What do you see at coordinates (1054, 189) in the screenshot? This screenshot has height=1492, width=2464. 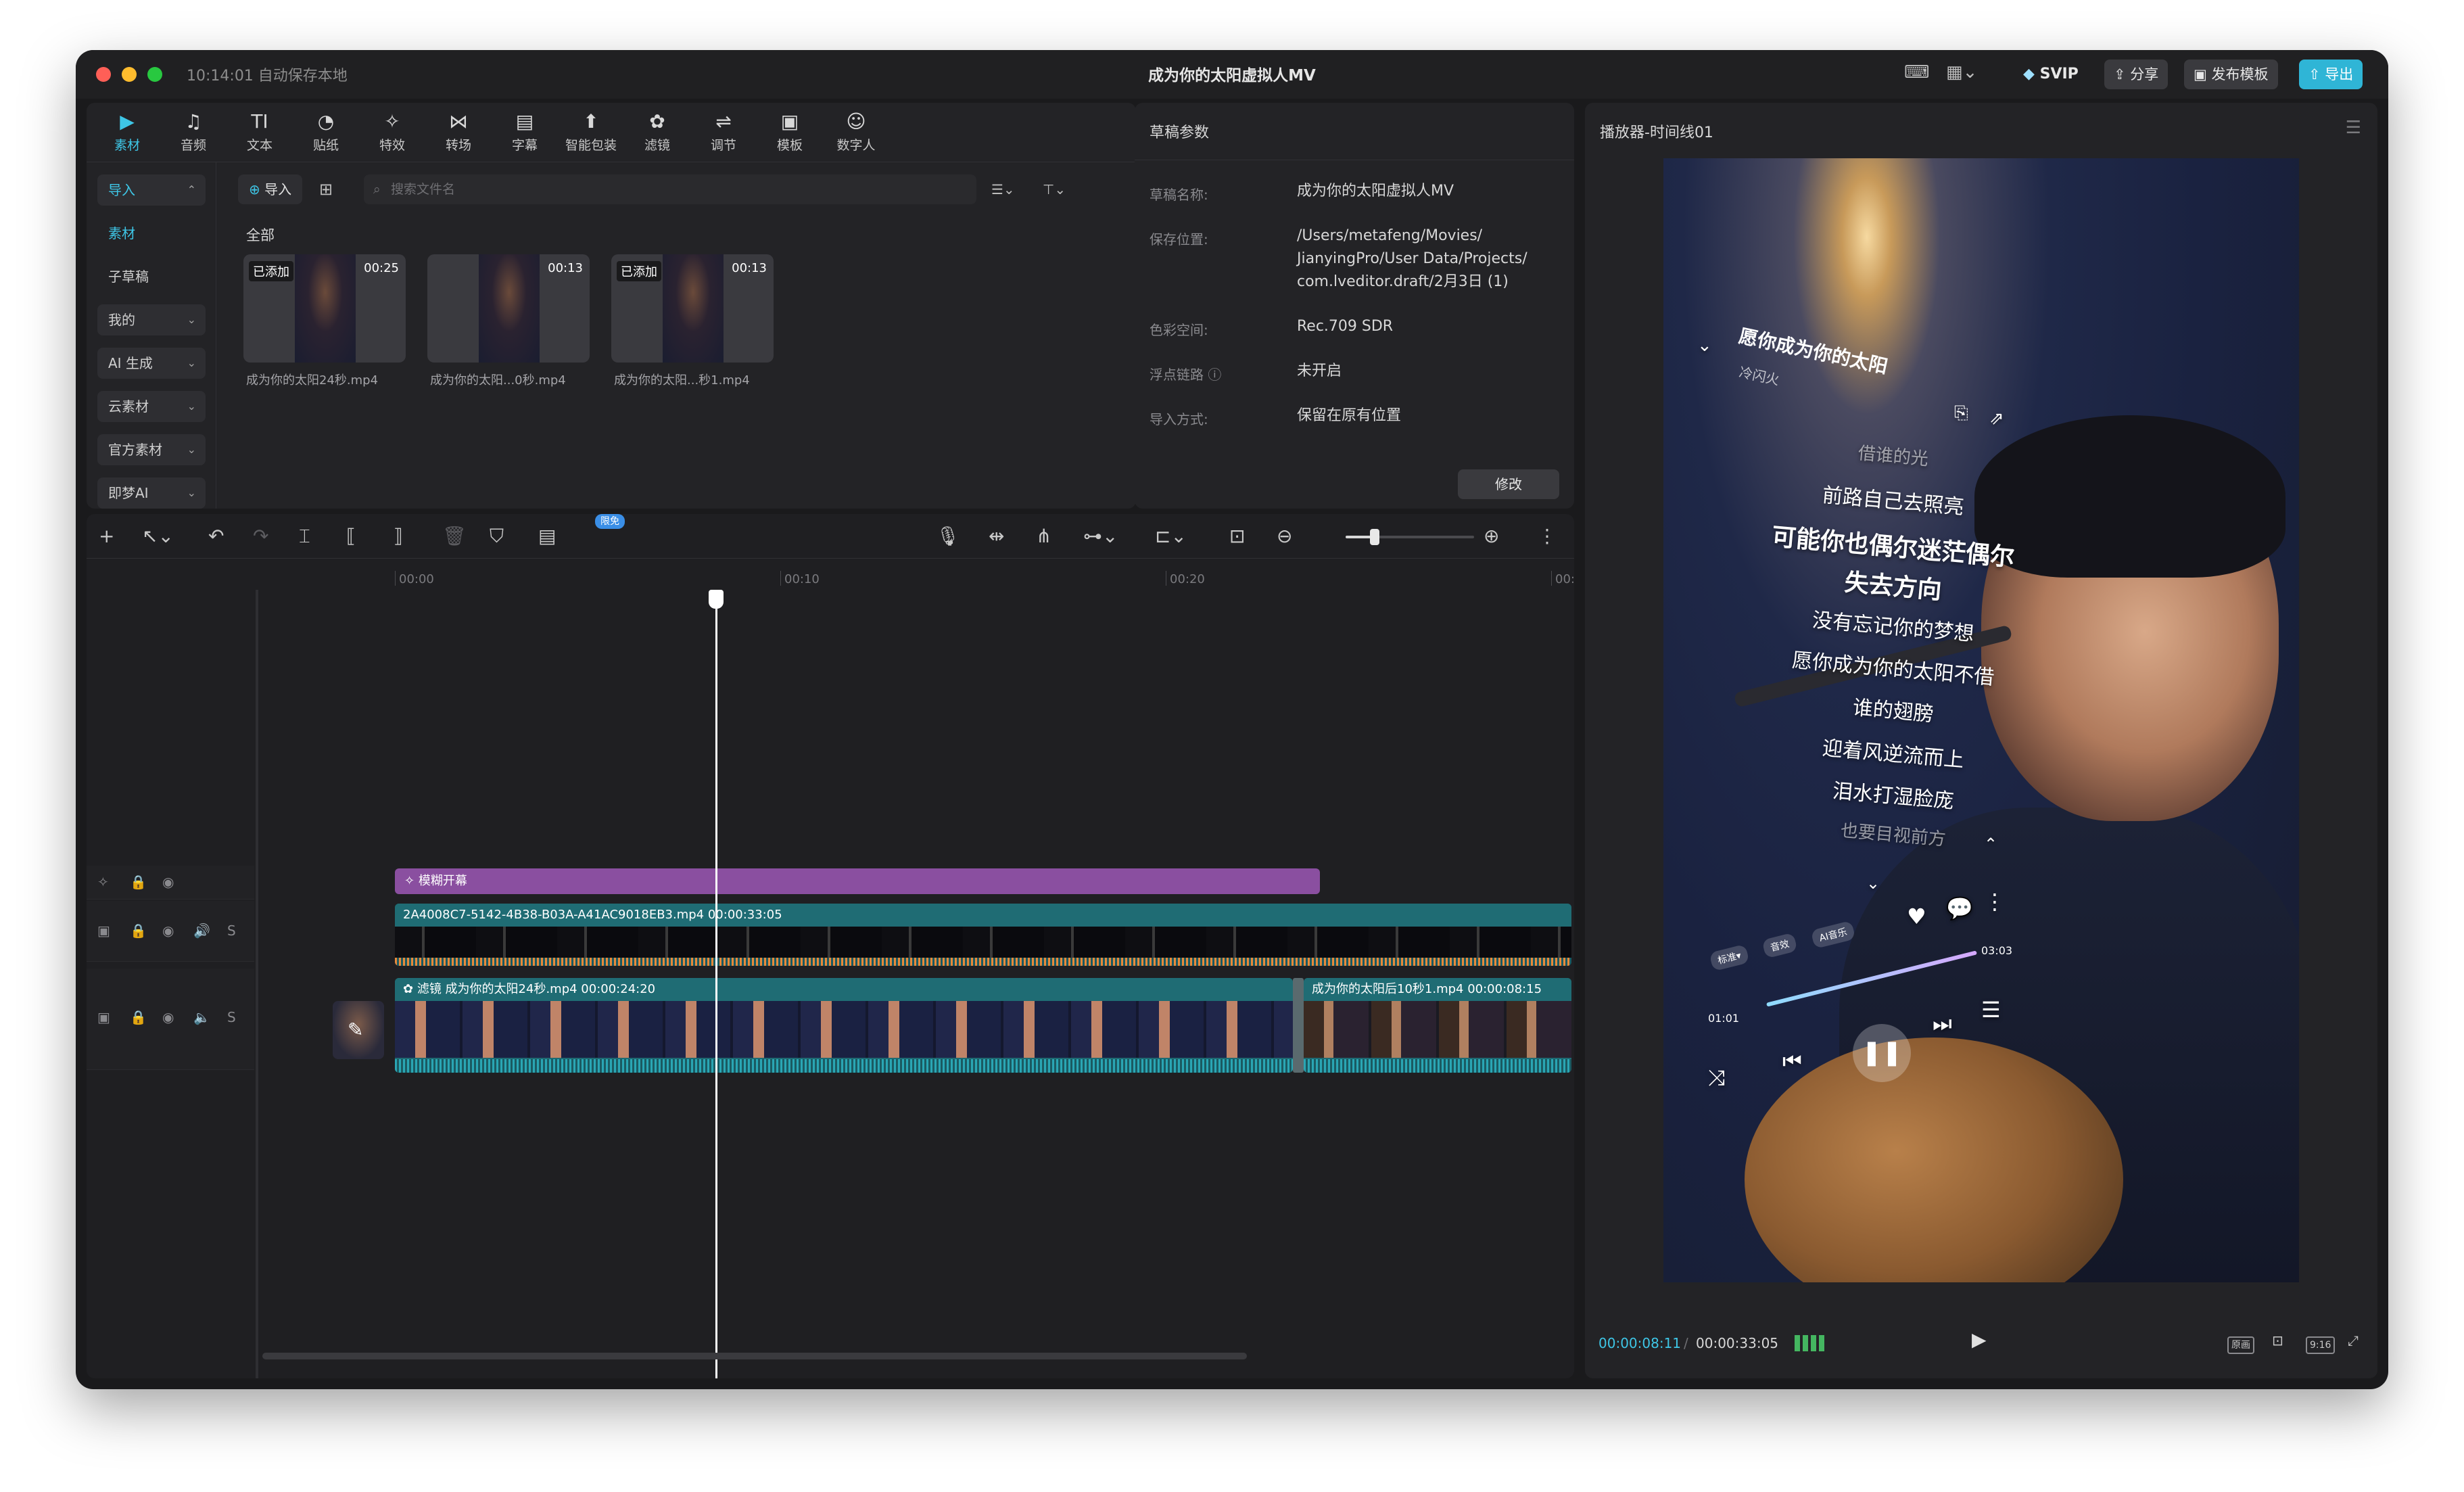 I see `filter-sort-icon: ⊤⌄` at bounding box center [1054, 189].